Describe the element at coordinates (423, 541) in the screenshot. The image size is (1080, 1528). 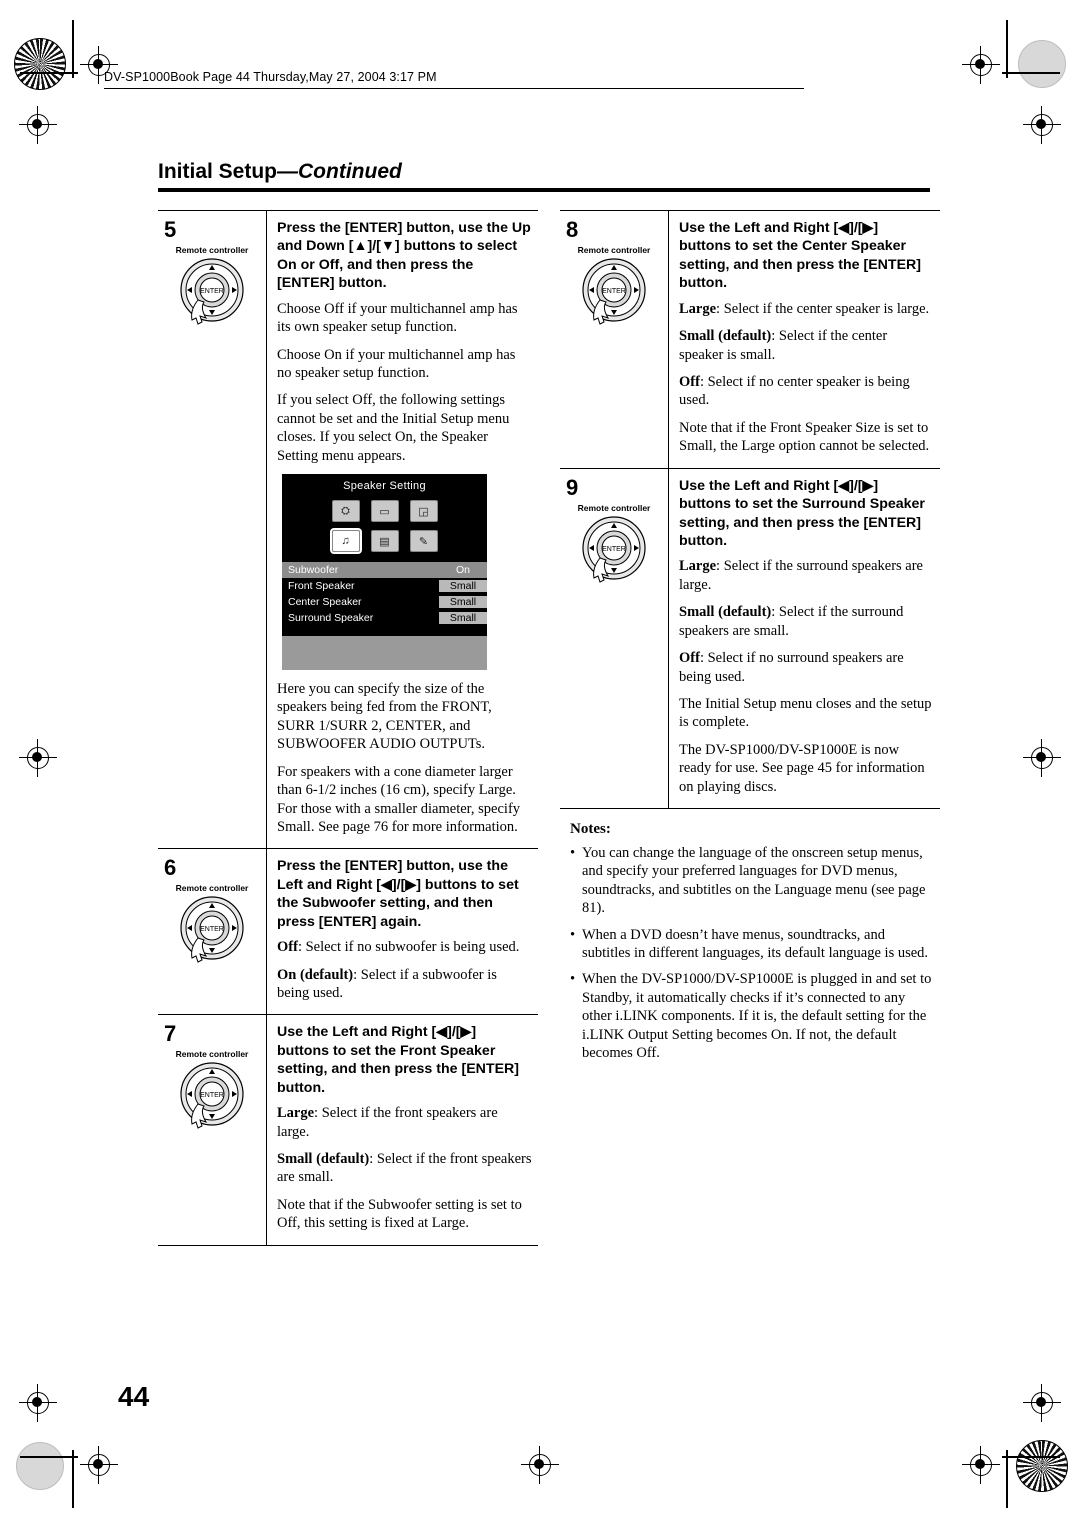
I see `other-icon: ✎` at that location.